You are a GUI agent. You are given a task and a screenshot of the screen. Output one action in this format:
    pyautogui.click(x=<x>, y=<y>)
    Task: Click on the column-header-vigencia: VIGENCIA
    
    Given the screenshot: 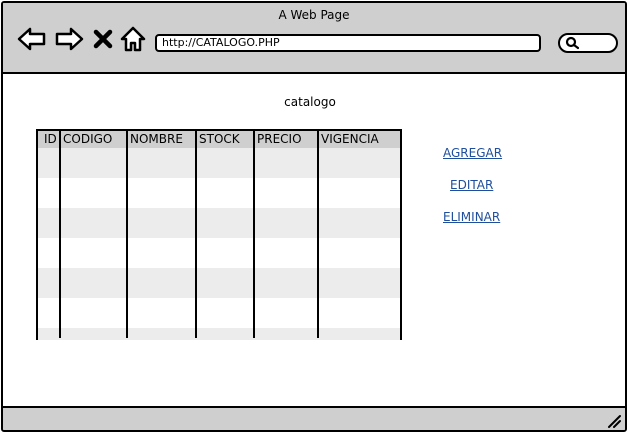 What is the action you would take?
    pyautogui.click(x=350, y=139)
    